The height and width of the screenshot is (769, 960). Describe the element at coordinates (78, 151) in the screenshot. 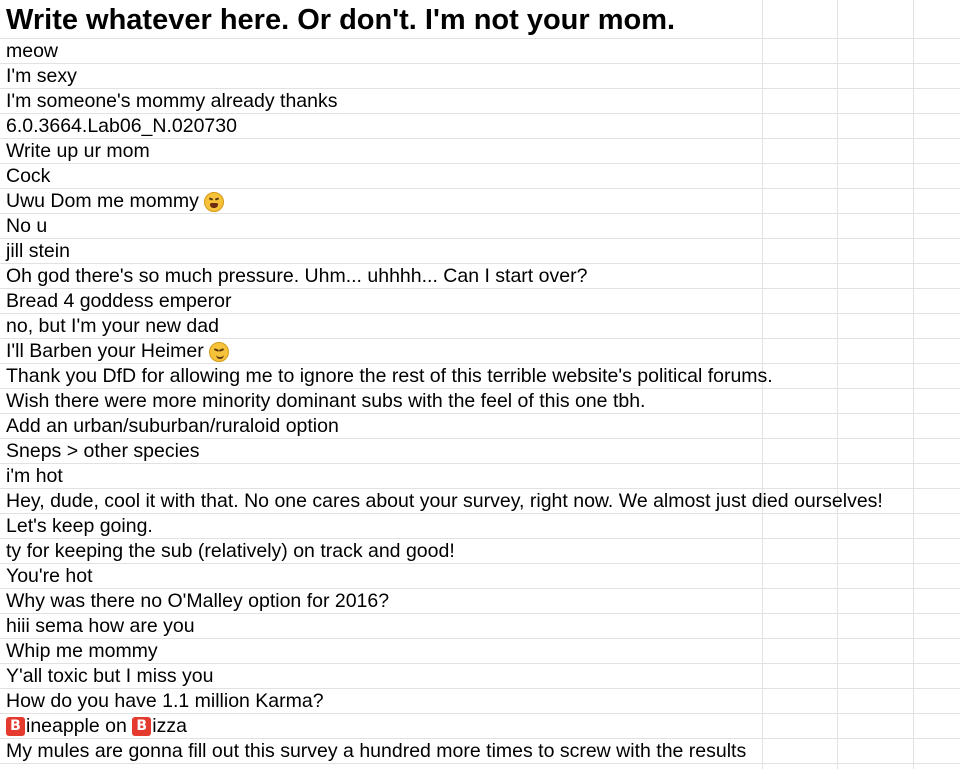

I see `cell: Write up ur mom` at that location.